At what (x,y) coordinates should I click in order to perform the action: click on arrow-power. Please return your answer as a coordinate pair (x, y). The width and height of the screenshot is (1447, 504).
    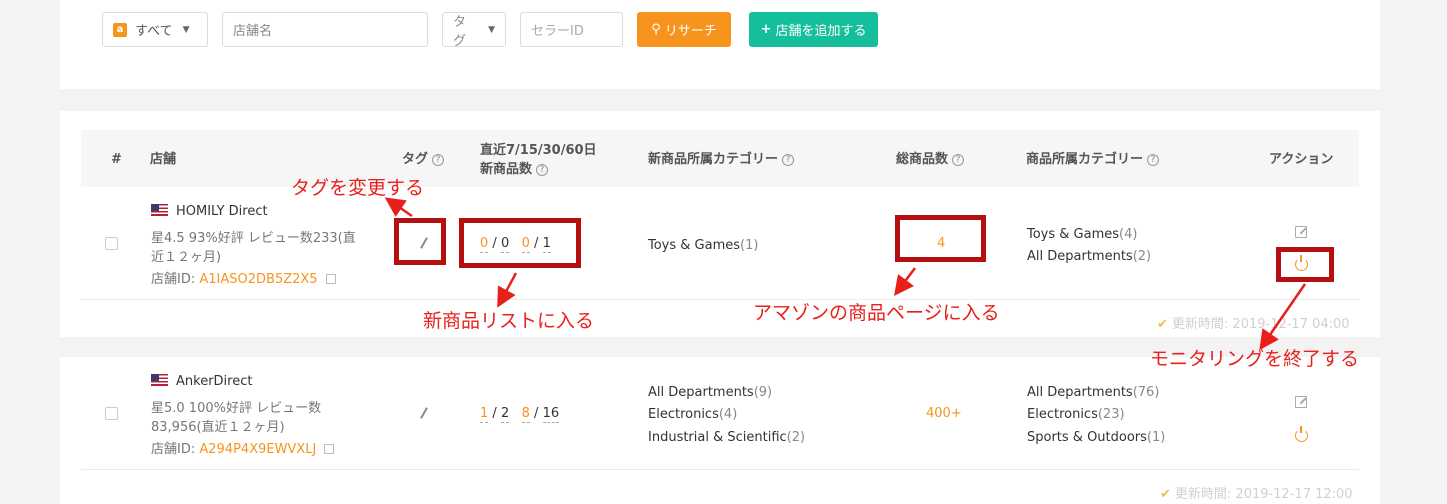
    Looking at the image, I should click on (1283, 317).